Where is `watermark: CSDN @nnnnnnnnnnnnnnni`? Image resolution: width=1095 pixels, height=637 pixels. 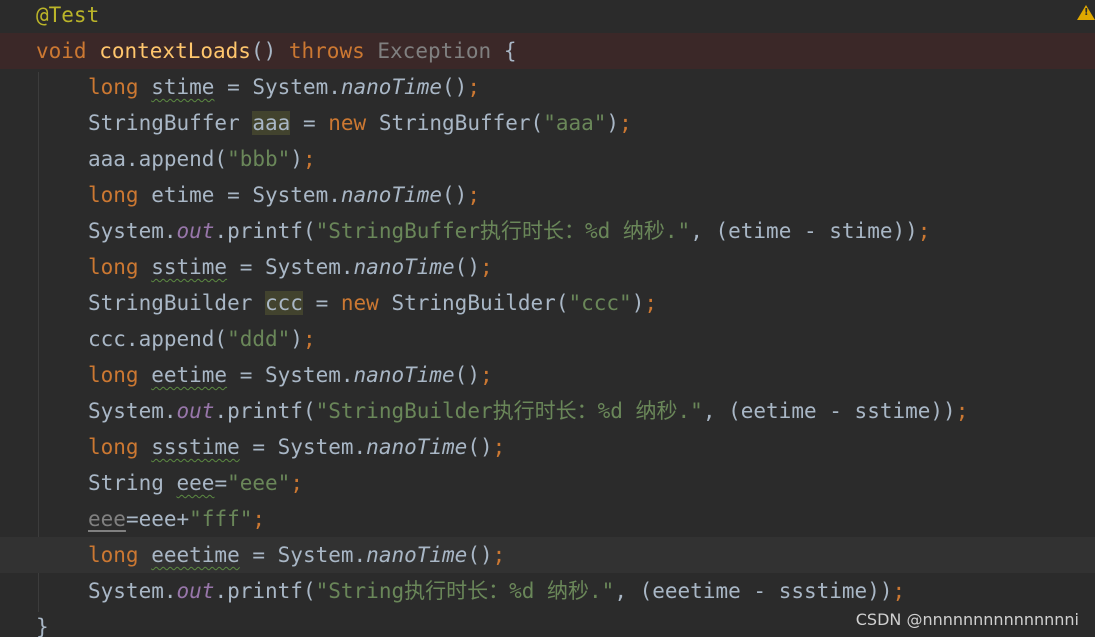 watermark: CSDN @nnnnnnnnnnnnnnni is located at coordinates (967, 619).